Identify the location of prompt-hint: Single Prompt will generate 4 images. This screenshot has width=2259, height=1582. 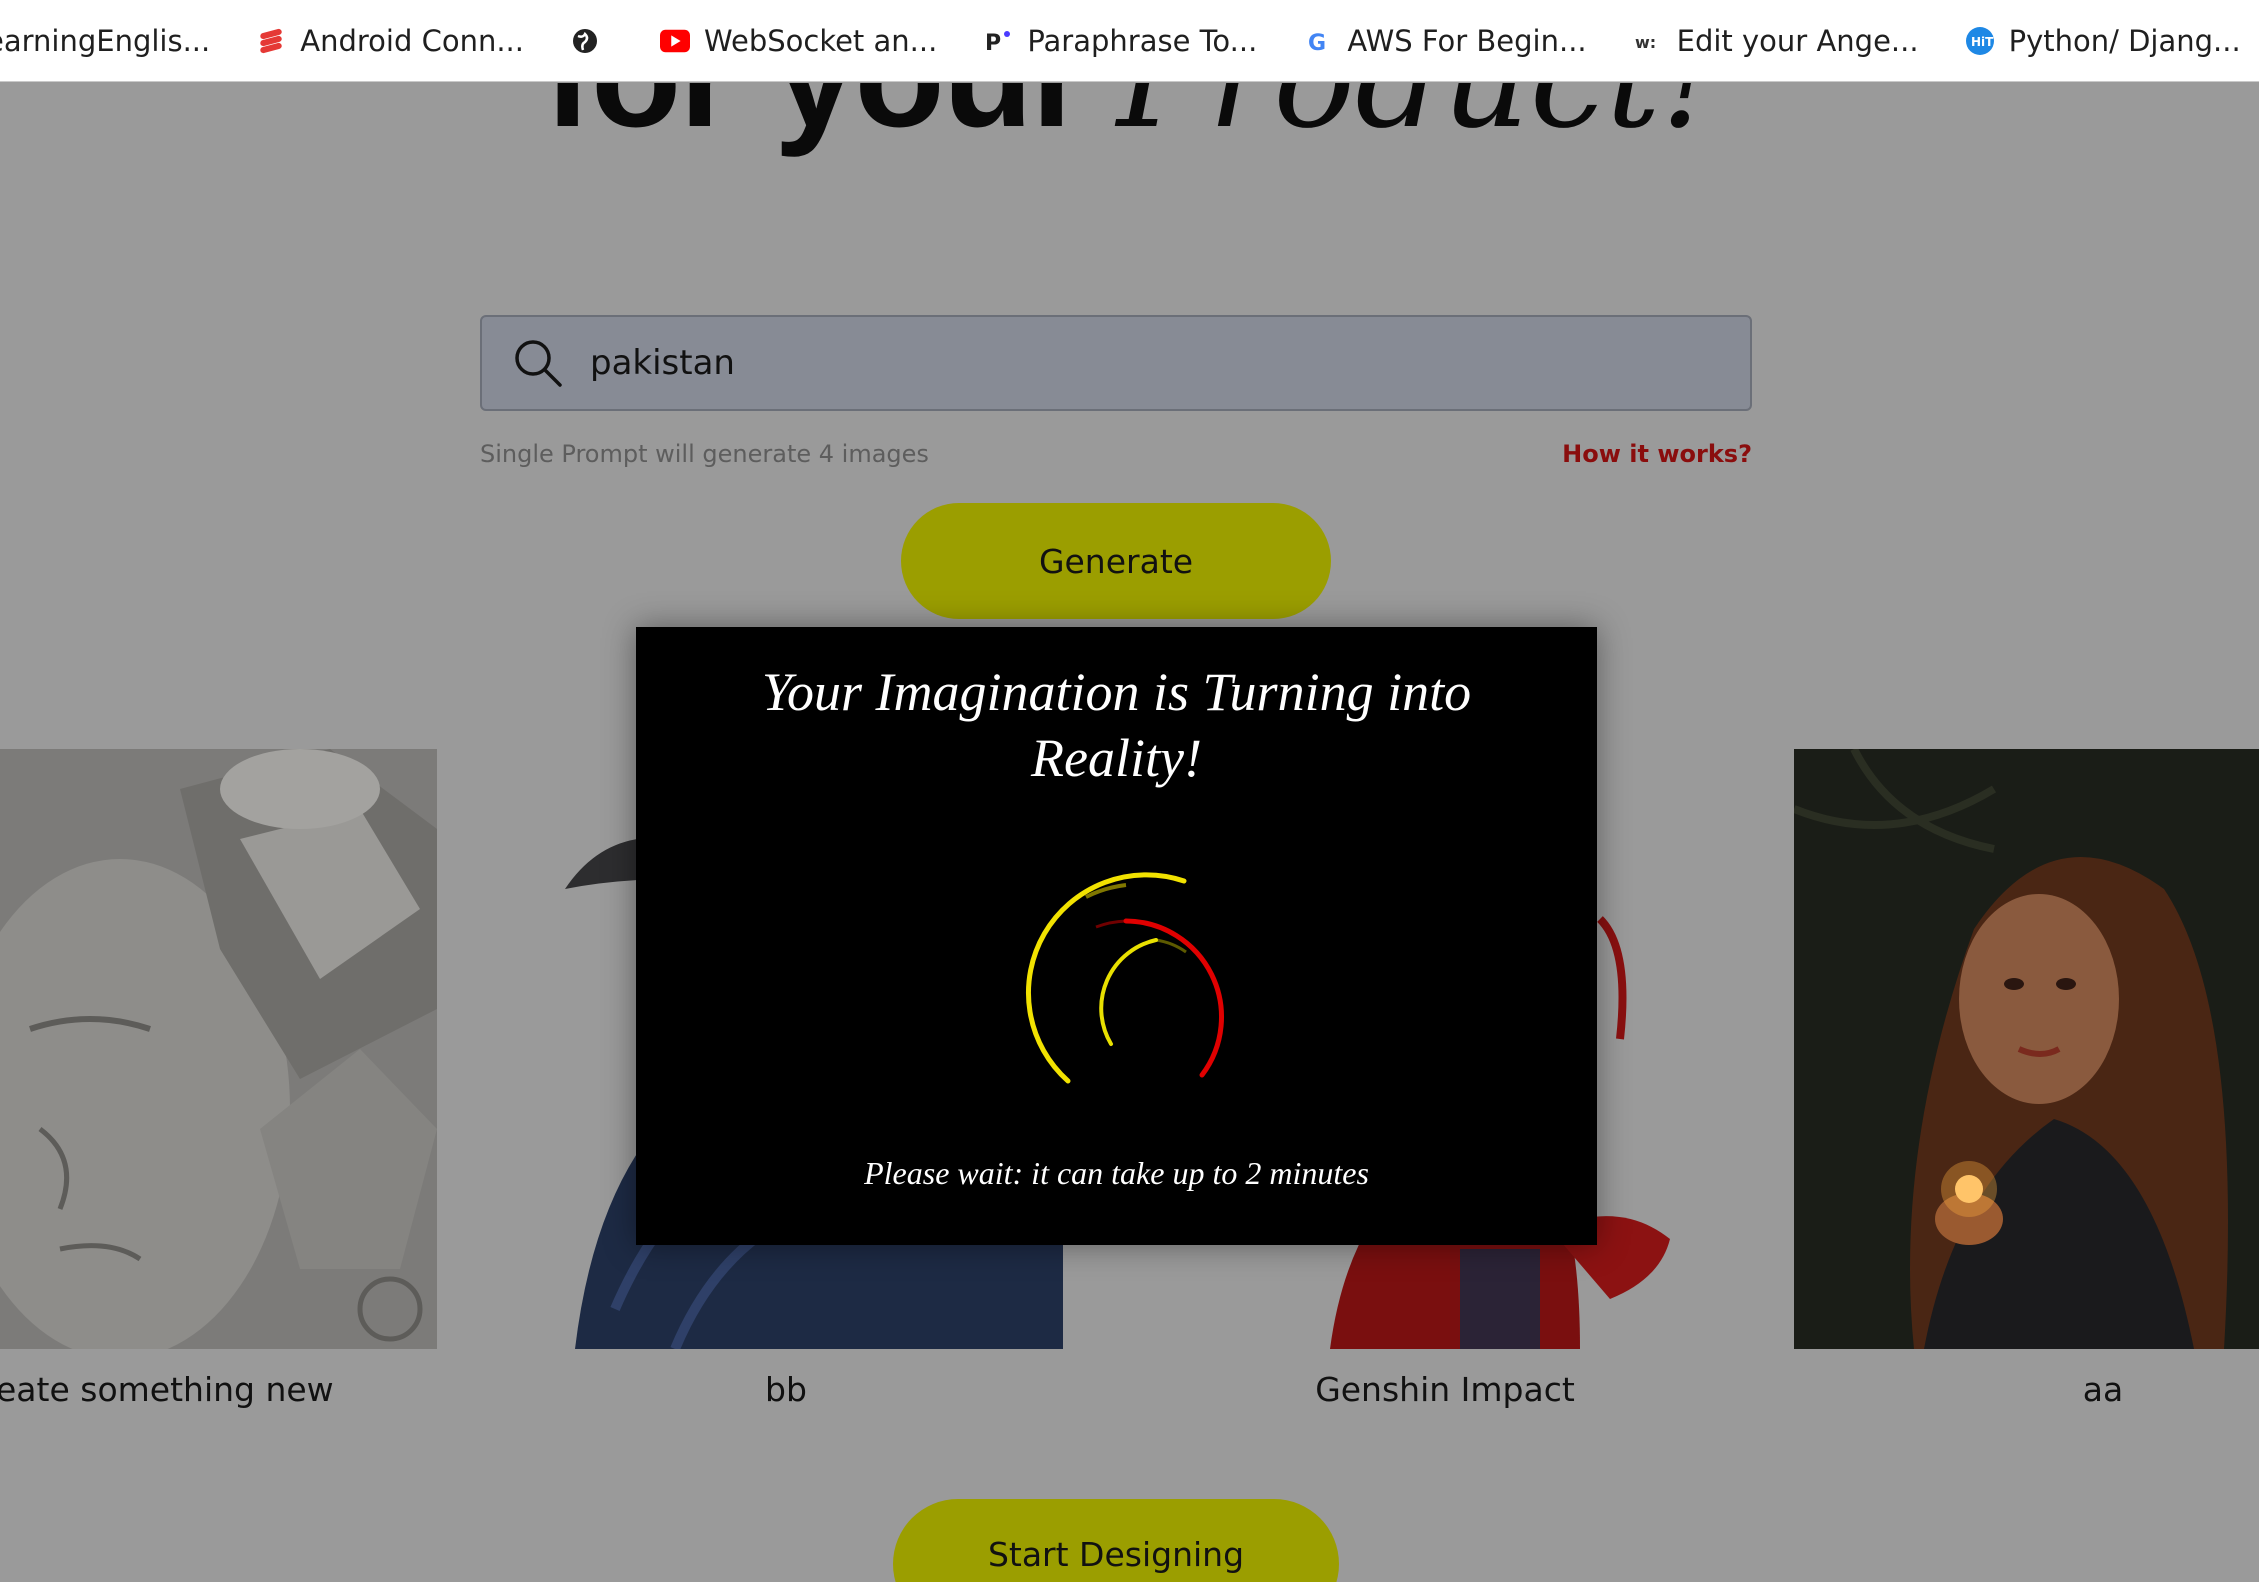
(704, 454).